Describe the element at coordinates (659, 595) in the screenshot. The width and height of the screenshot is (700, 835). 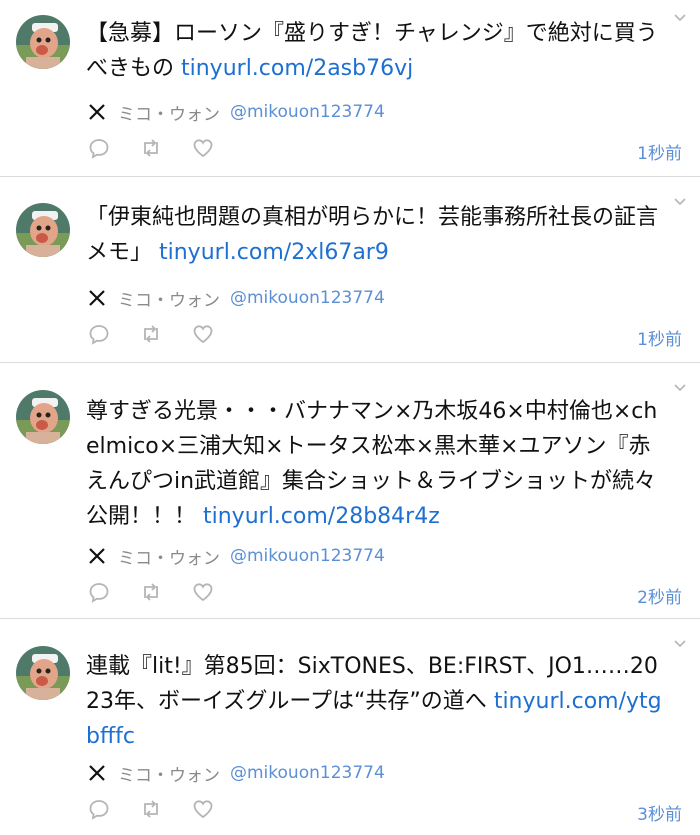
I see `post-time: 2秒前` at that location.